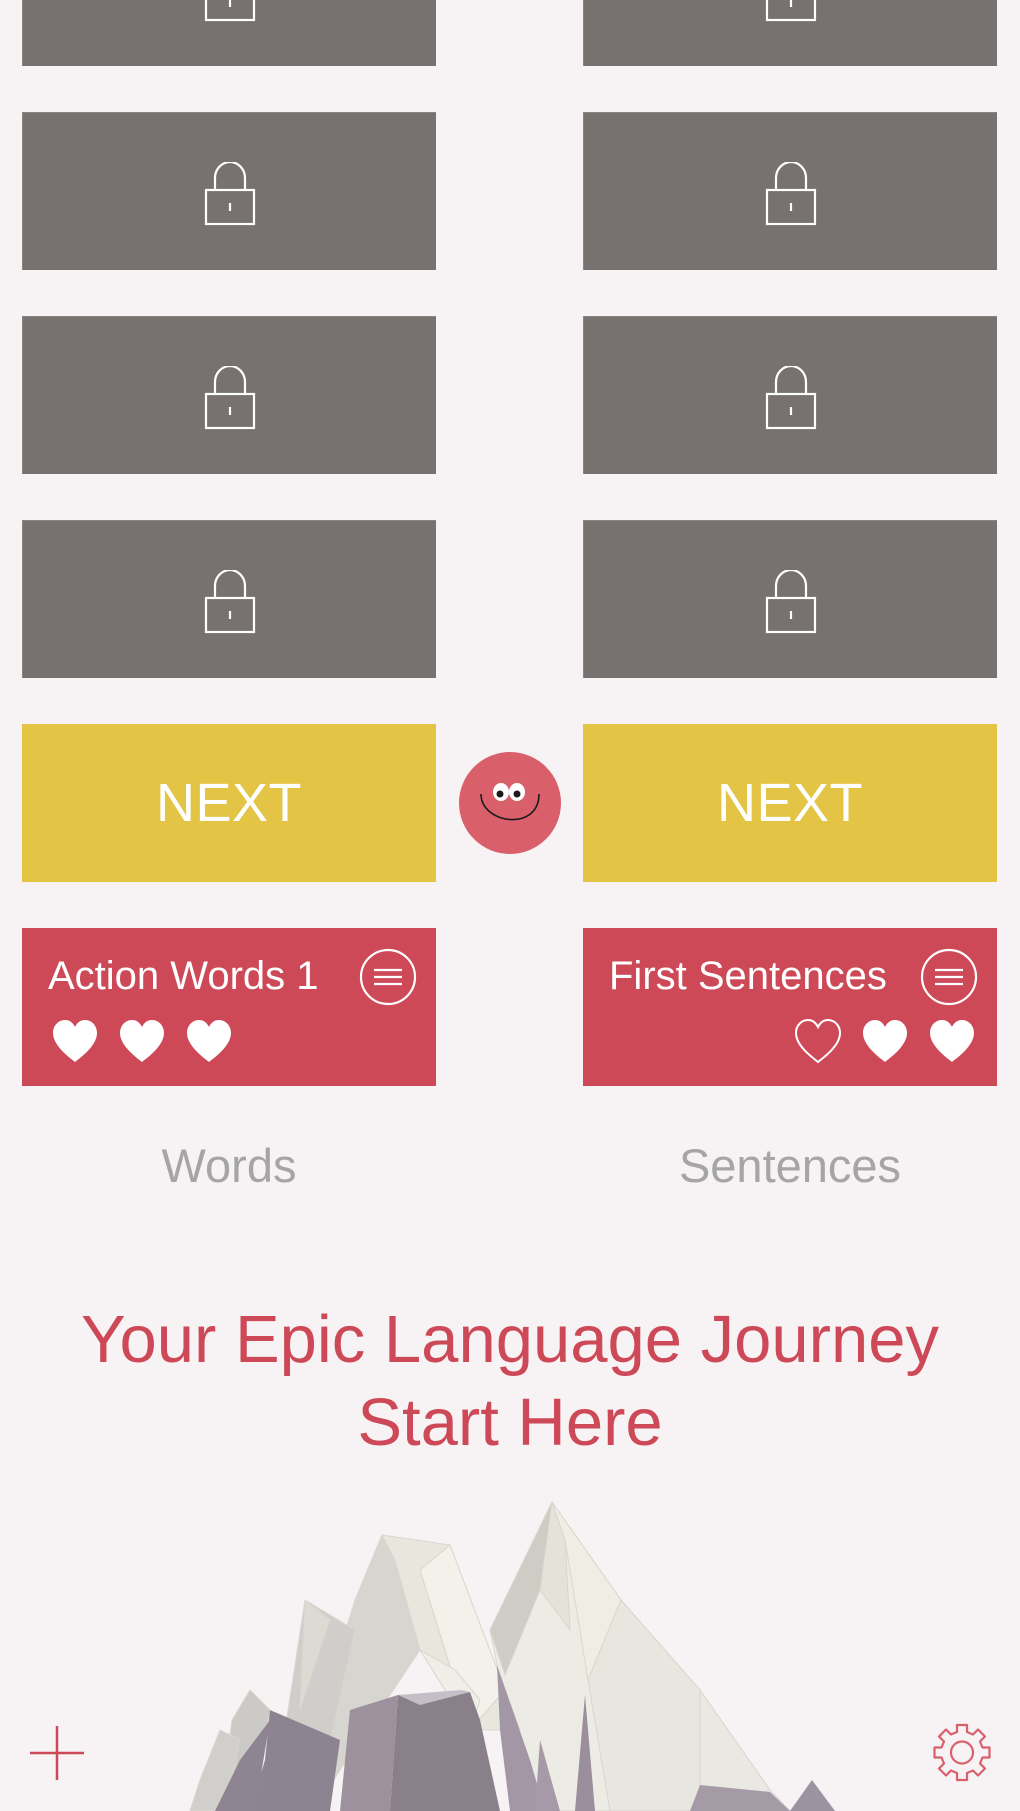 The height and width of the screenshot is (1811, 1020). What do you see at coordinates (510, 1381) in the screenshot?
I see `journey-headline: Your Epic Language Journey Start Here` at bounding box center [510, 1381].